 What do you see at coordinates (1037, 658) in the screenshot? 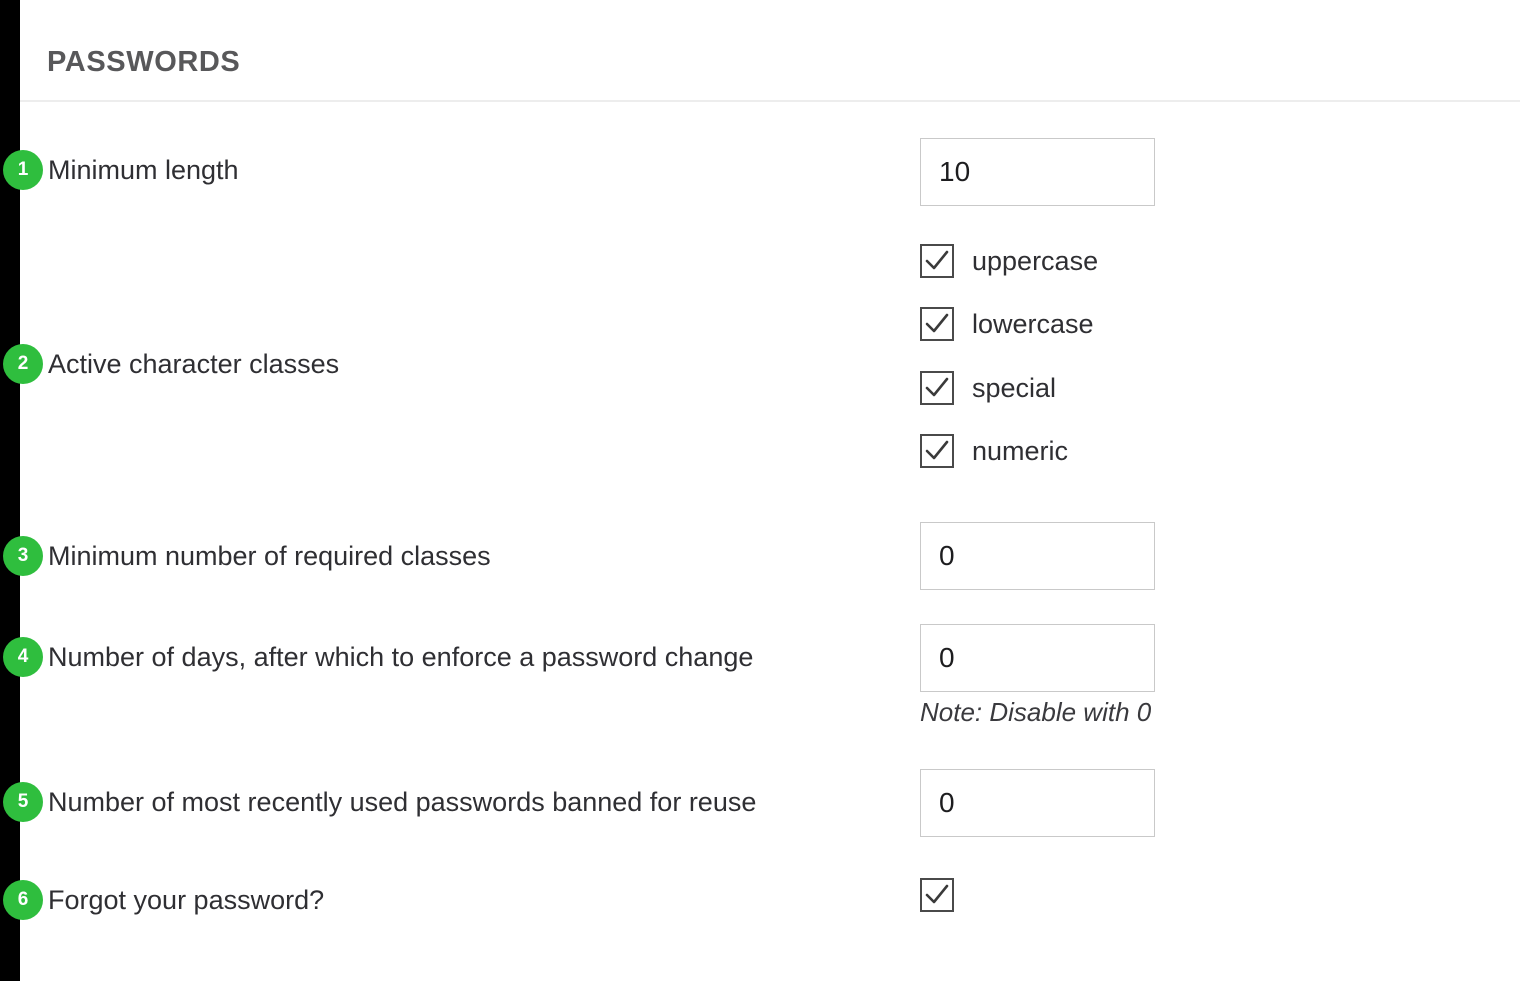
I see `password-change-days-input` at bounding box center [1037, 658].